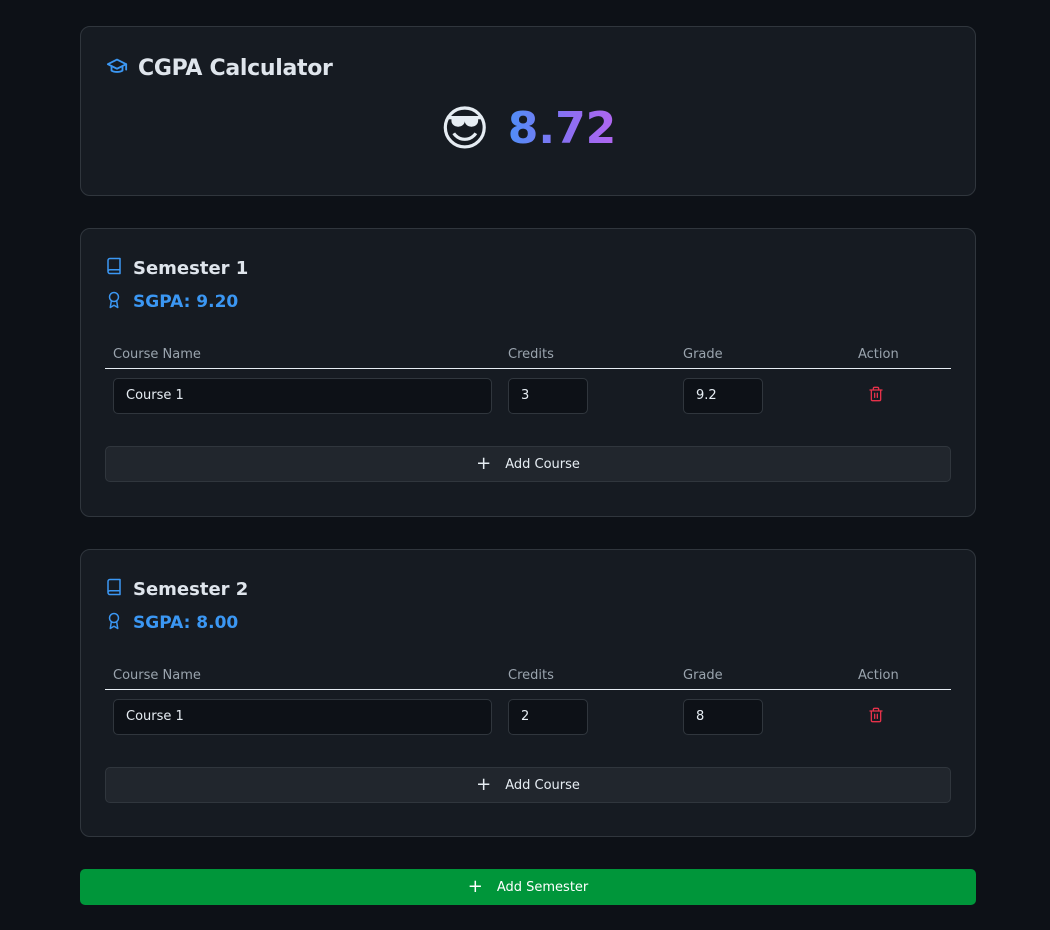  What do you see at coordinates (723, 395) in the screenshot?
I see `grade-input: 9.2` at bounding box center [723, 395].